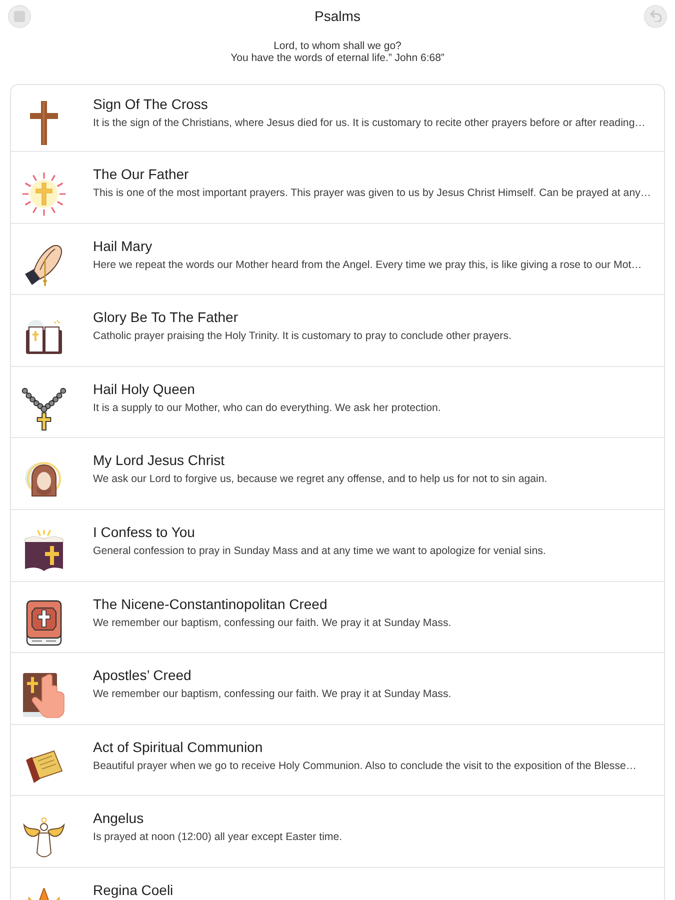 This screenshot has height=900, width=675. I want to click on praying-hands-icon, so click(44, 265).